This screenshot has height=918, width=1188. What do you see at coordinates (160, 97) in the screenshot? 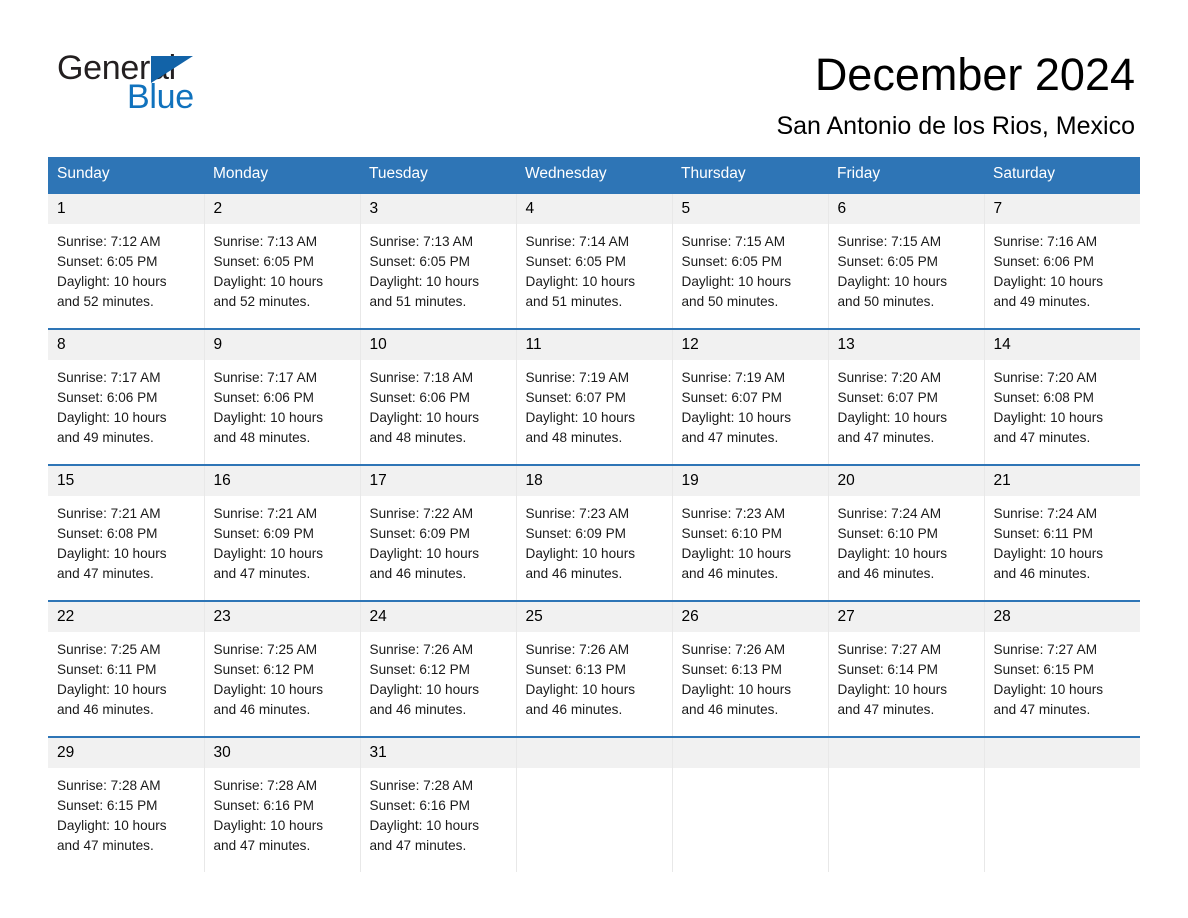
I see `logo-text-blue: Blue` at bounding box center [160, 97].